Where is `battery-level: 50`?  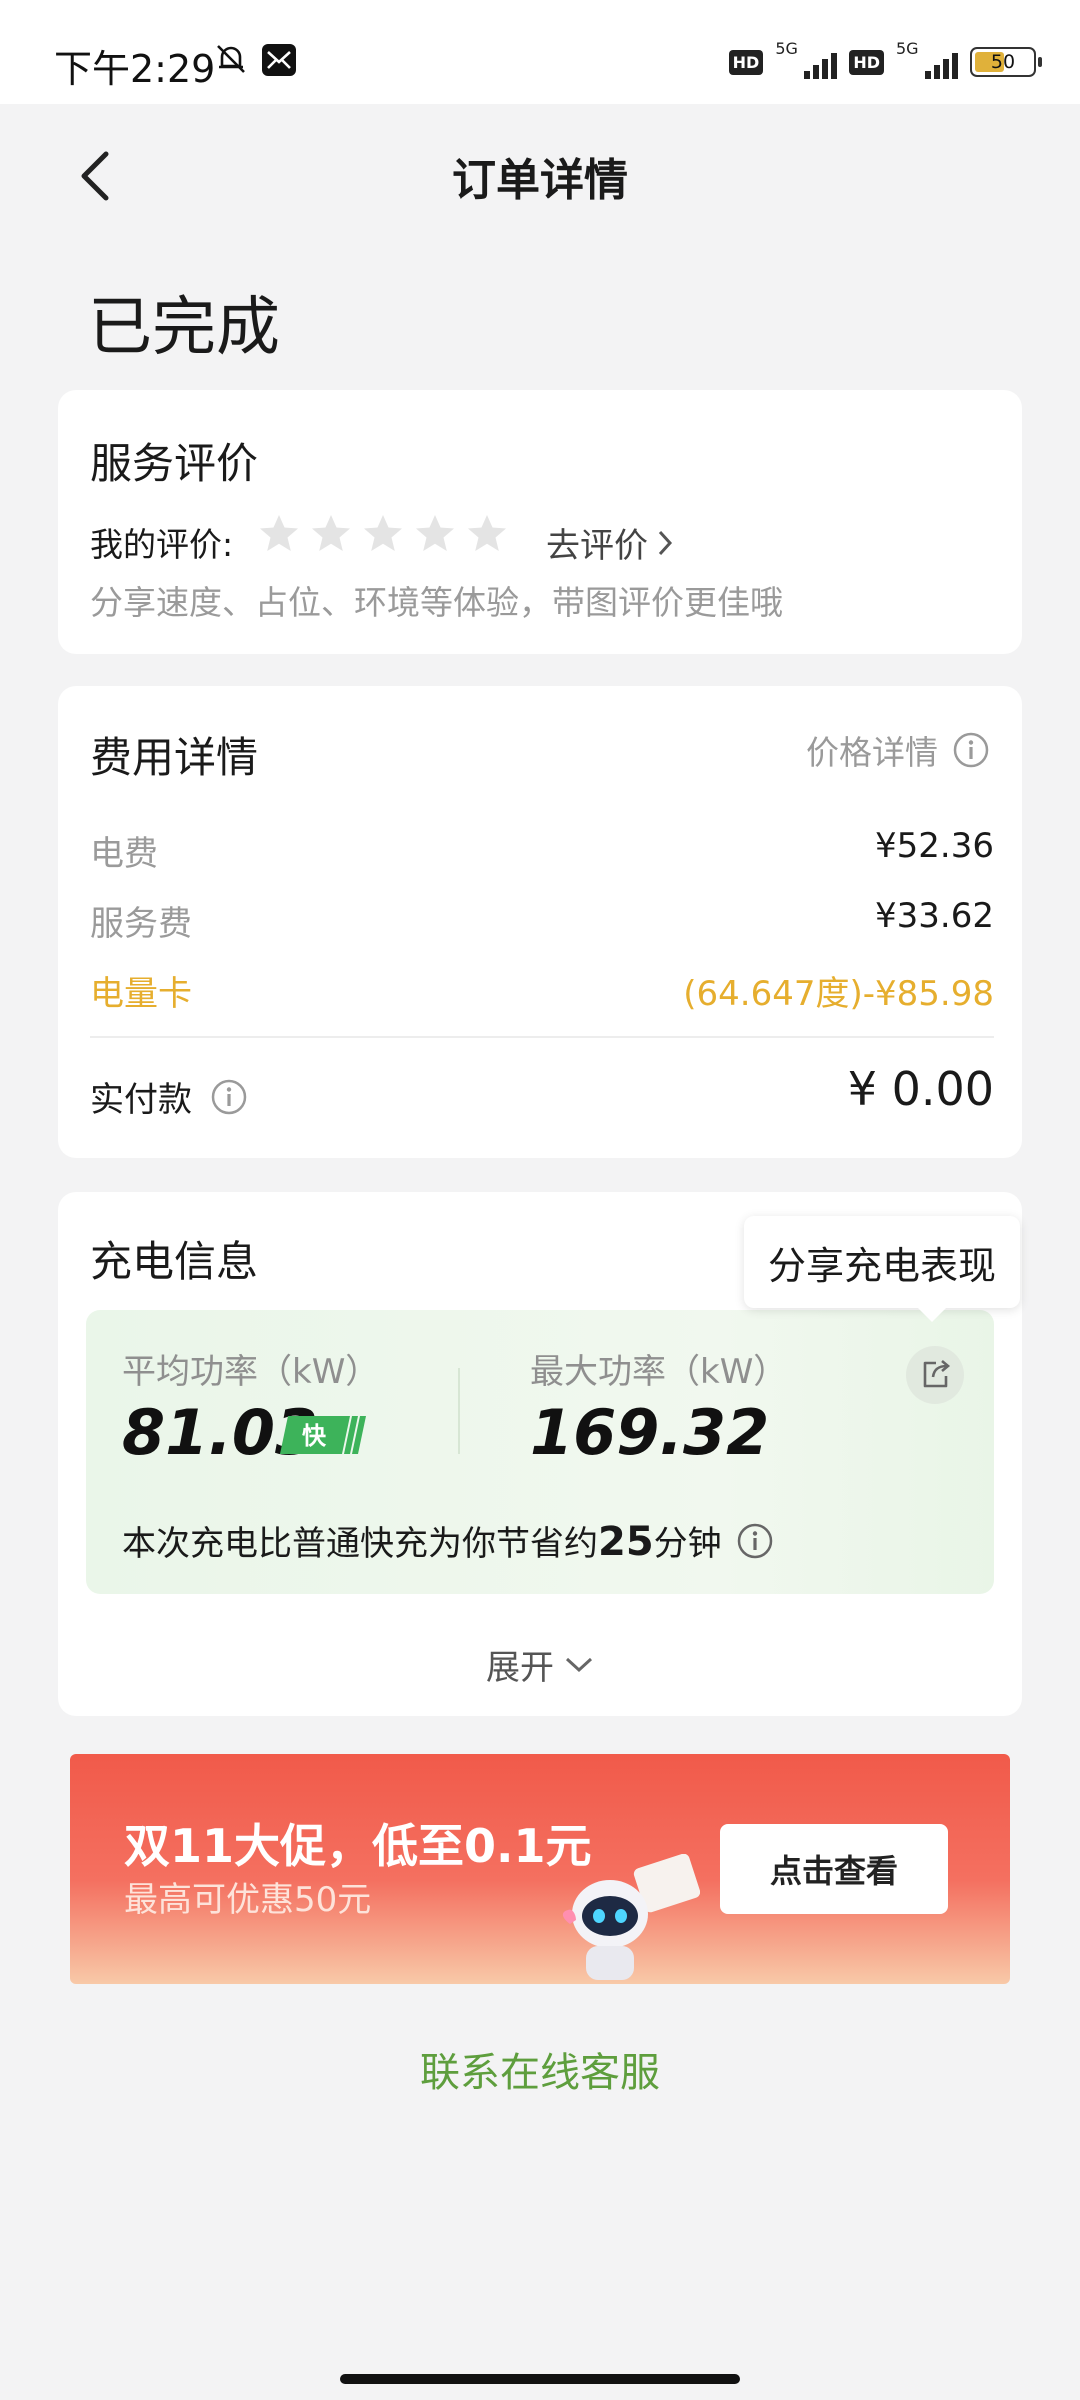
battery-level: 50 is located at coordinates (1003, 62).